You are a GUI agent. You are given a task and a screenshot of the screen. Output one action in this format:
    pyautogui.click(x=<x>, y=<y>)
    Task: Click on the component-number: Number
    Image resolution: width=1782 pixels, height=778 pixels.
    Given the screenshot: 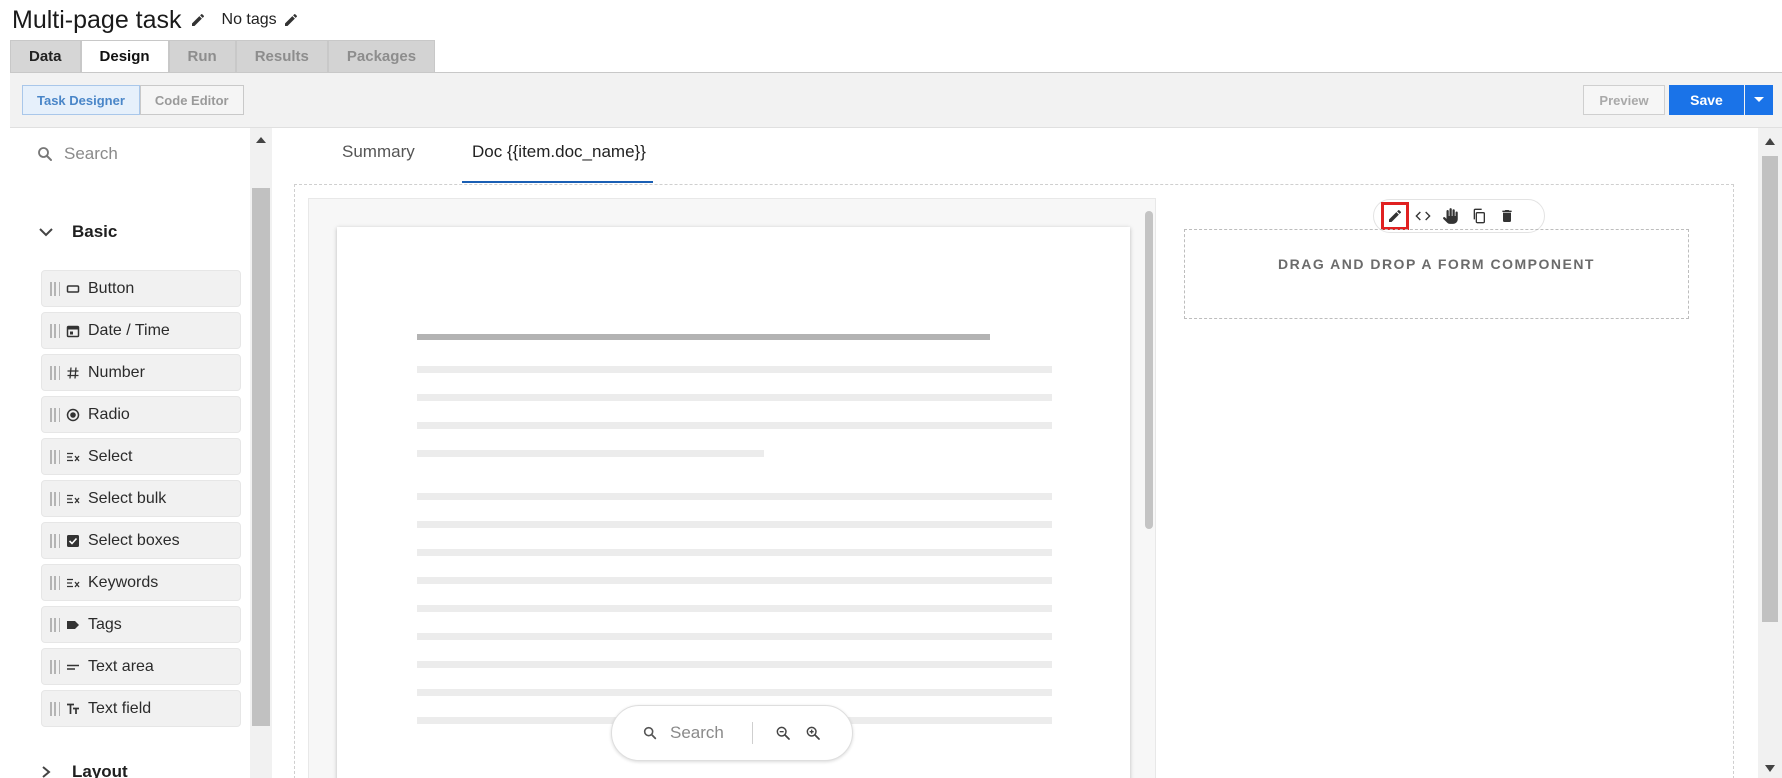 What is the action you would take?
    pyautogui.click(x=141, y=372)
    